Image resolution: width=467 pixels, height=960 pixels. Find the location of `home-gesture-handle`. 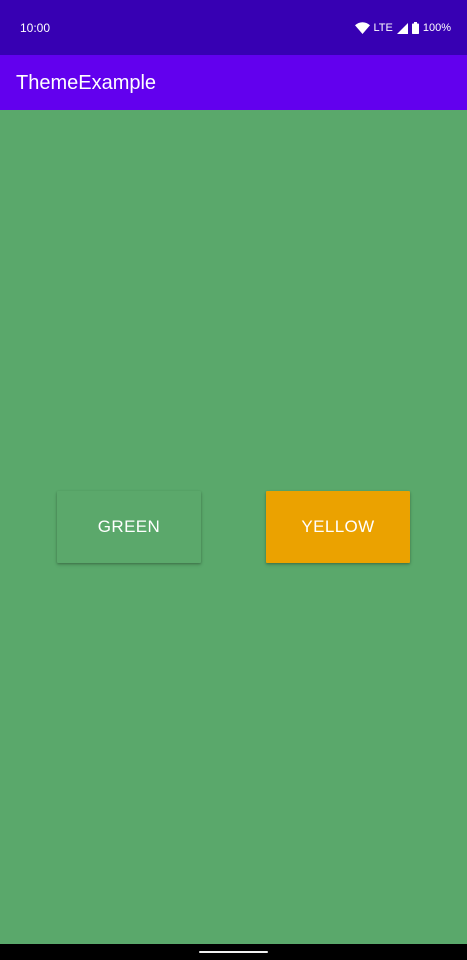

home-gesture-handle is located at coordinates (233, 952).